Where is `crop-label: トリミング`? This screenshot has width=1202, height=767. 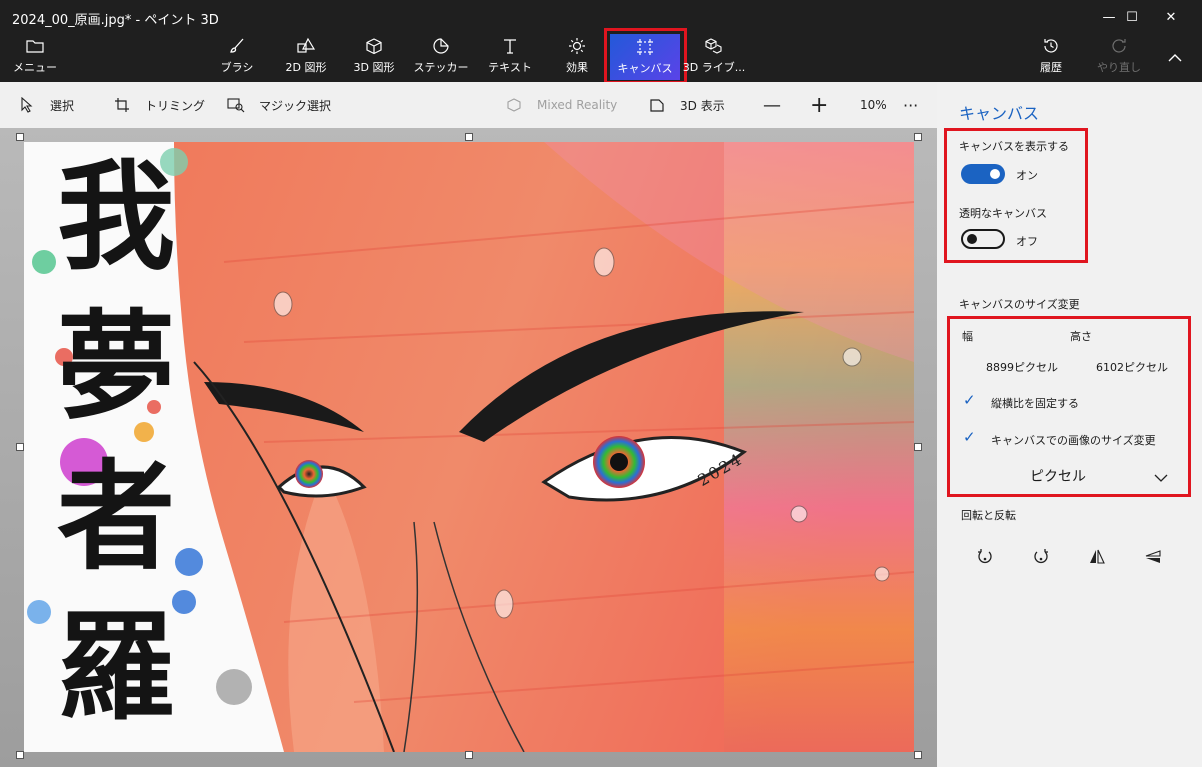 crop-label: トリミング is located at coordinates (175, 105).